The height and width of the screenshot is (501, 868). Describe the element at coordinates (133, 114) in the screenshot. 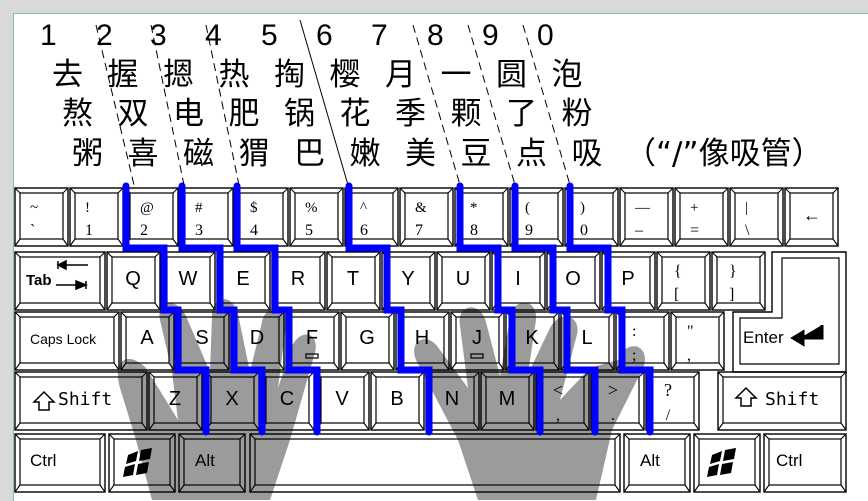

I see `mnemonic-char-row2: 双` at that location.